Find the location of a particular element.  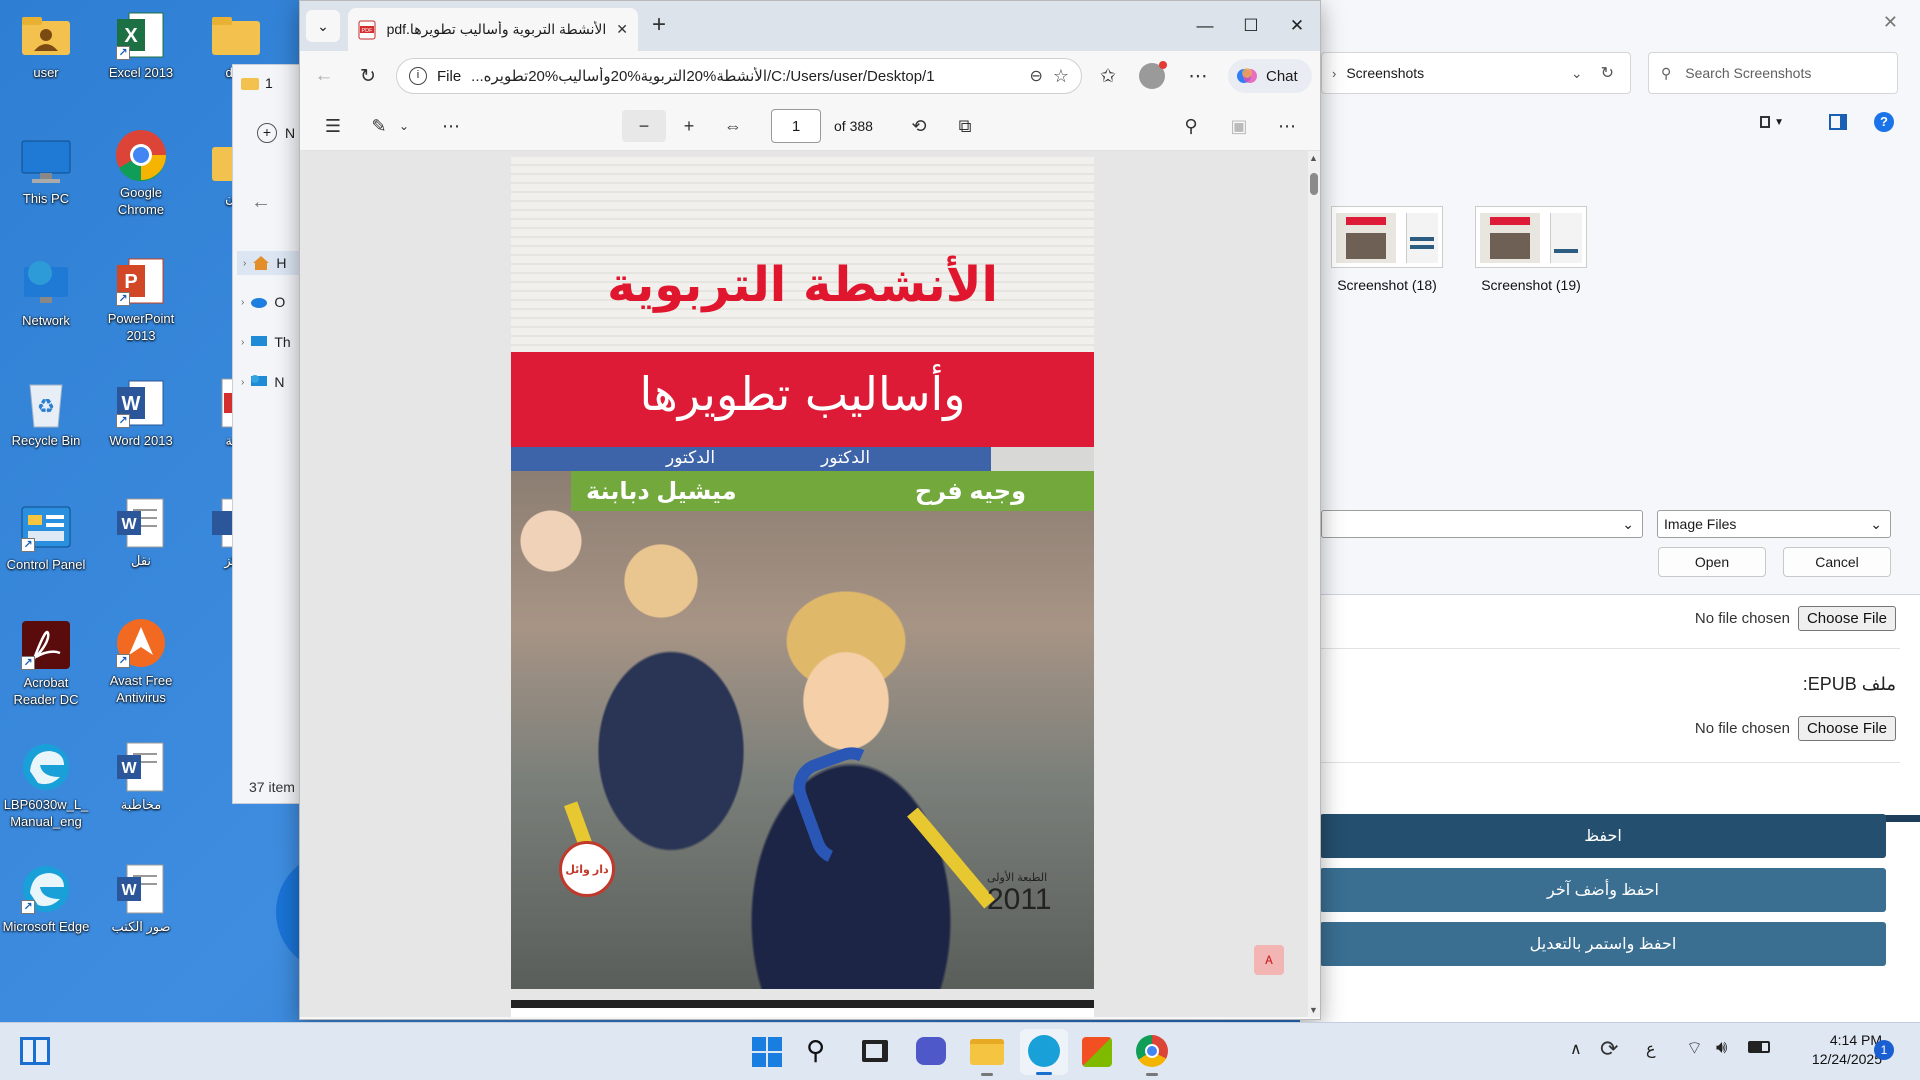

file-tile: Screenshot (19) is located at coordinates (1531, 249).